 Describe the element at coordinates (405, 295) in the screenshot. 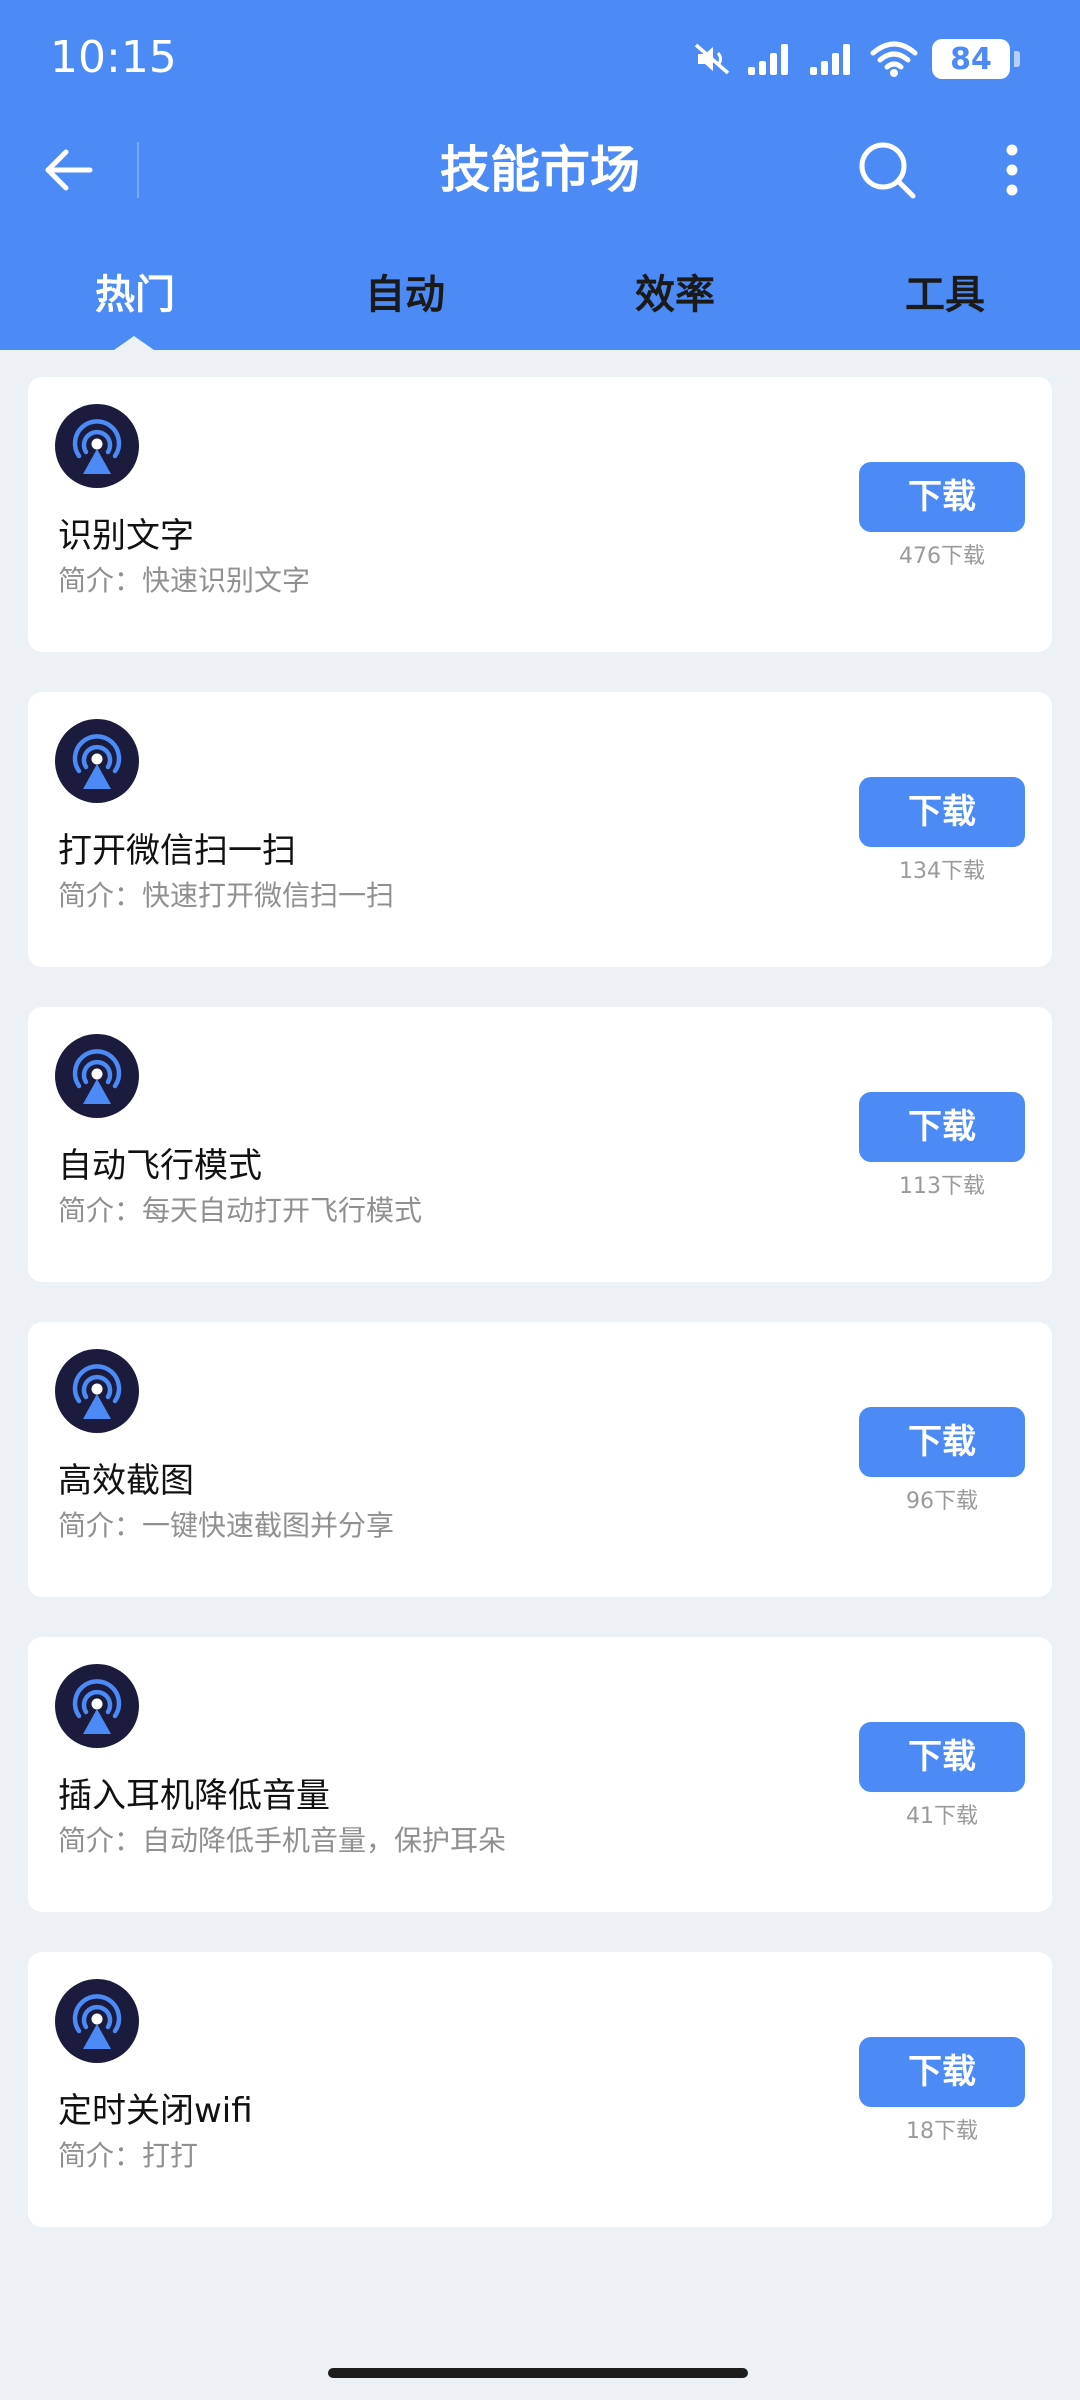

I see `tab-auto: 自动` at that location.